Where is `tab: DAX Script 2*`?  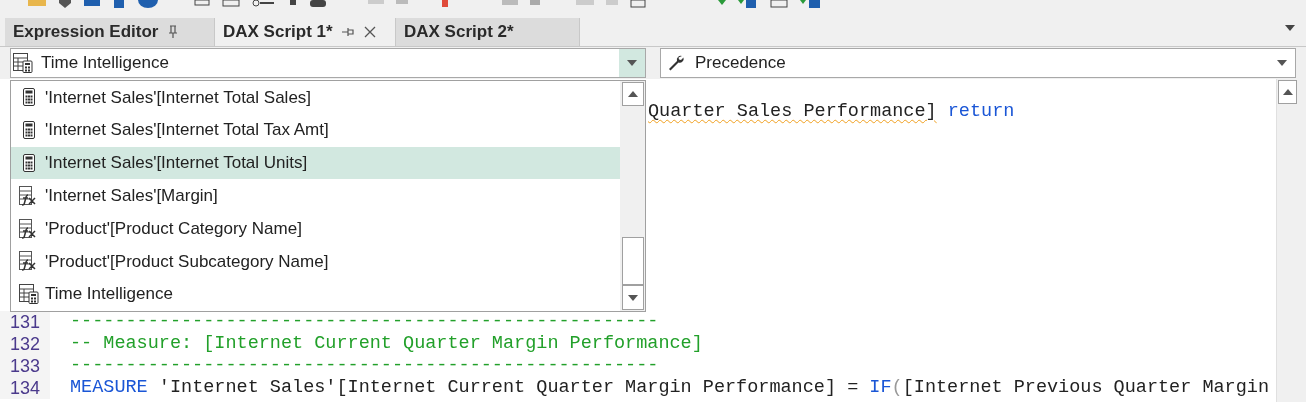
tab: DAX Script 2* is located at coordinates (488, 32).